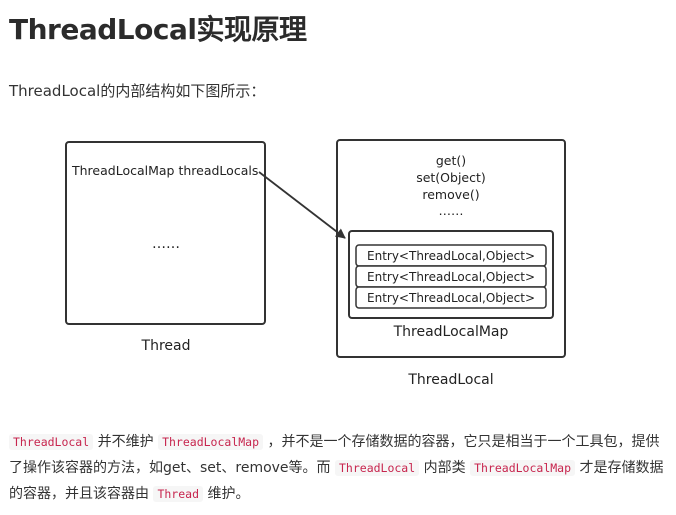  Describe the element at coordinates (226, 494) in the screenshot. I see `paragraph-text: 维护。` at that location.